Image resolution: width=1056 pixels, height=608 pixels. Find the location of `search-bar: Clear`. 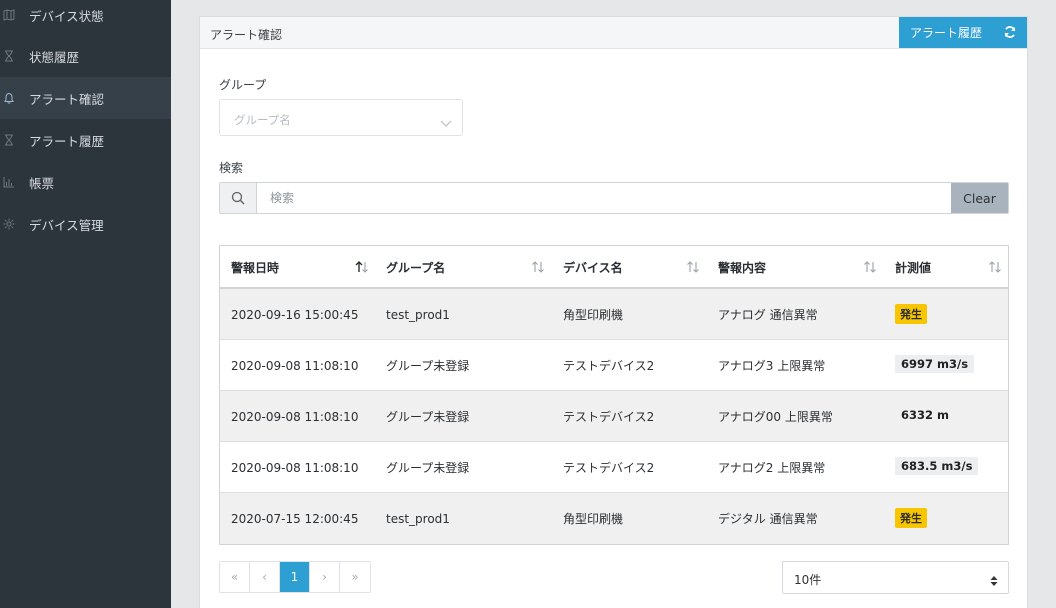

search-bar: Clear is located at coordinates (614, 198).